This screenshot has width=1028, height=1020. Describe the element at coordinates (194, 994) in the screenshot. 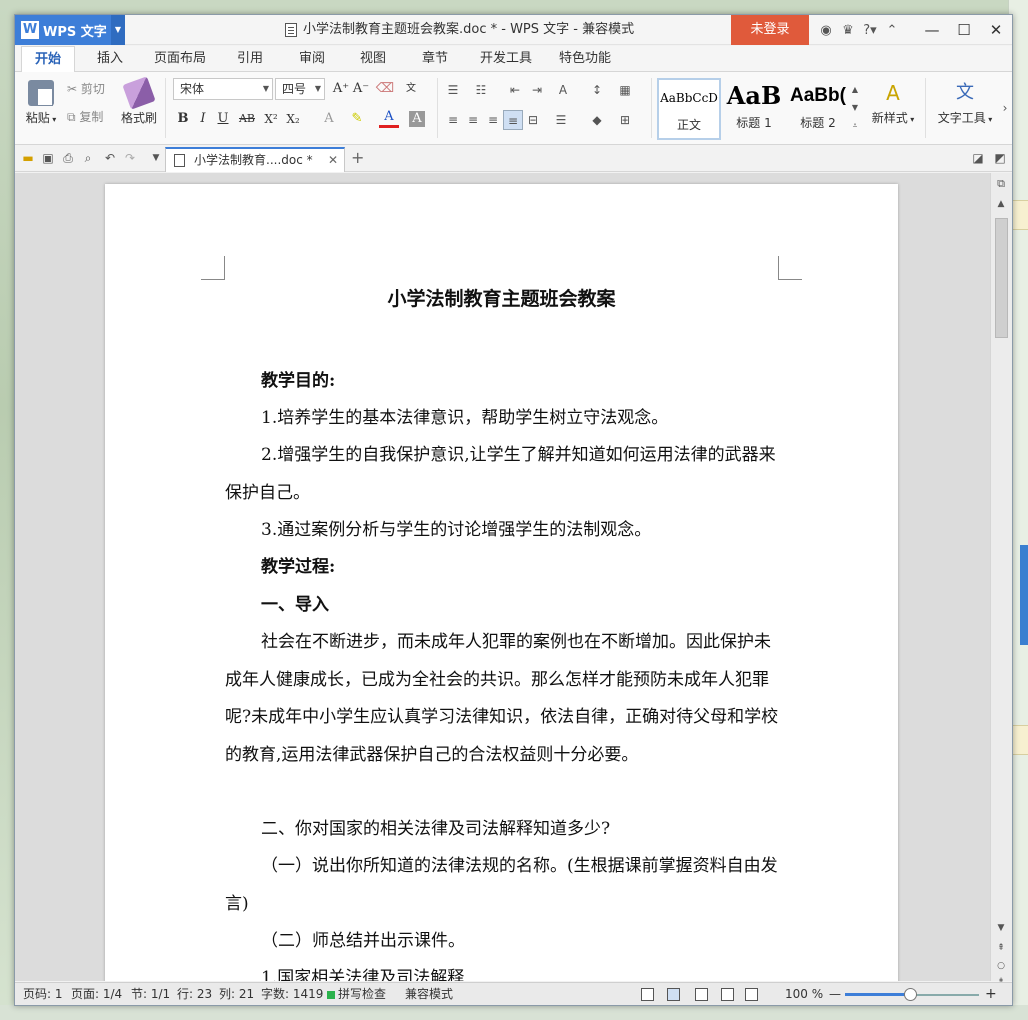

I see `status-row: 行: 23` at that location.